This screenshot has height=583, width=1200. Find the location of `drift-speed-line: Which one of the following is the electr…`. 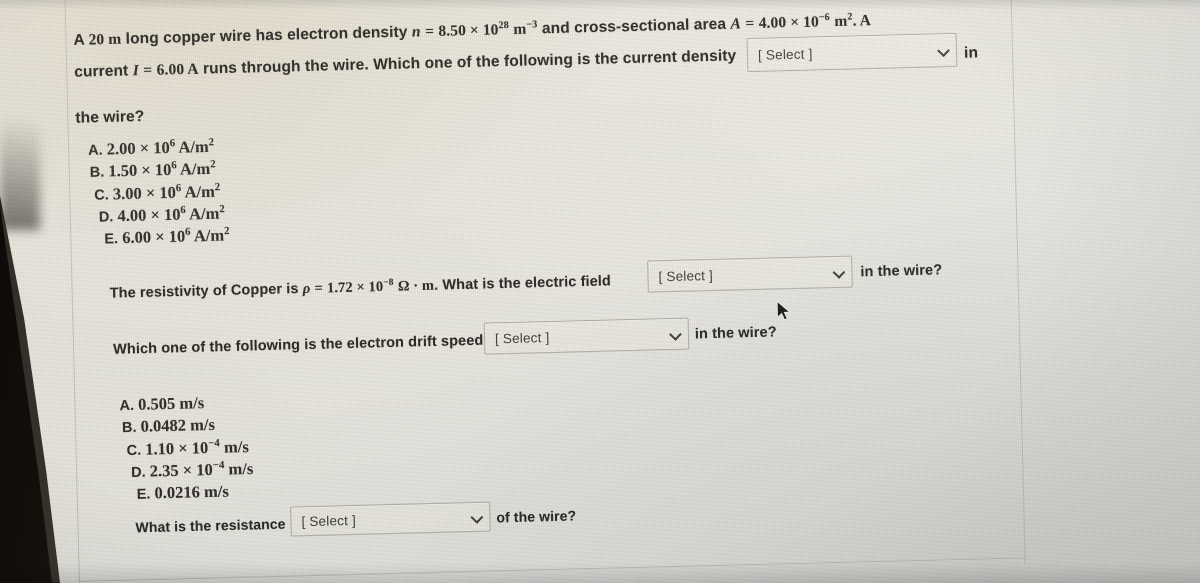

drift-speed-line: Which one of the following is the electr… is located at coordinates (298, 345).